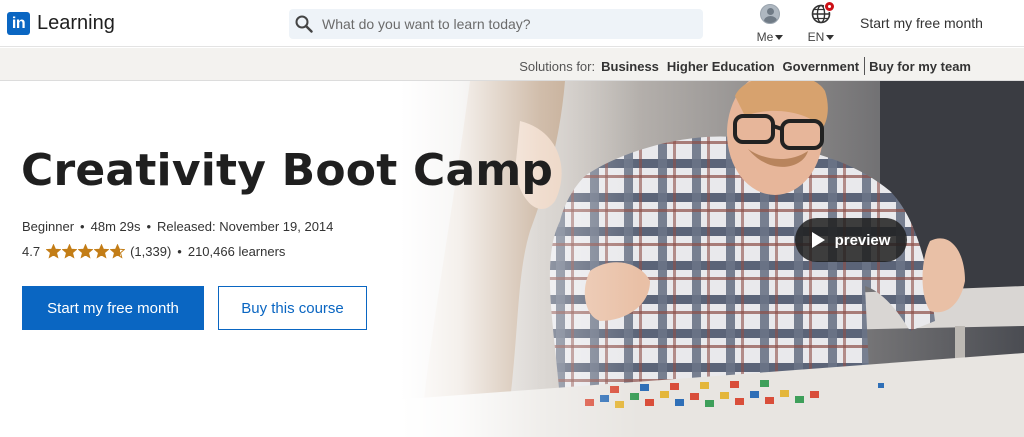  I want to click on star-partial-icon, so click(118, 251).